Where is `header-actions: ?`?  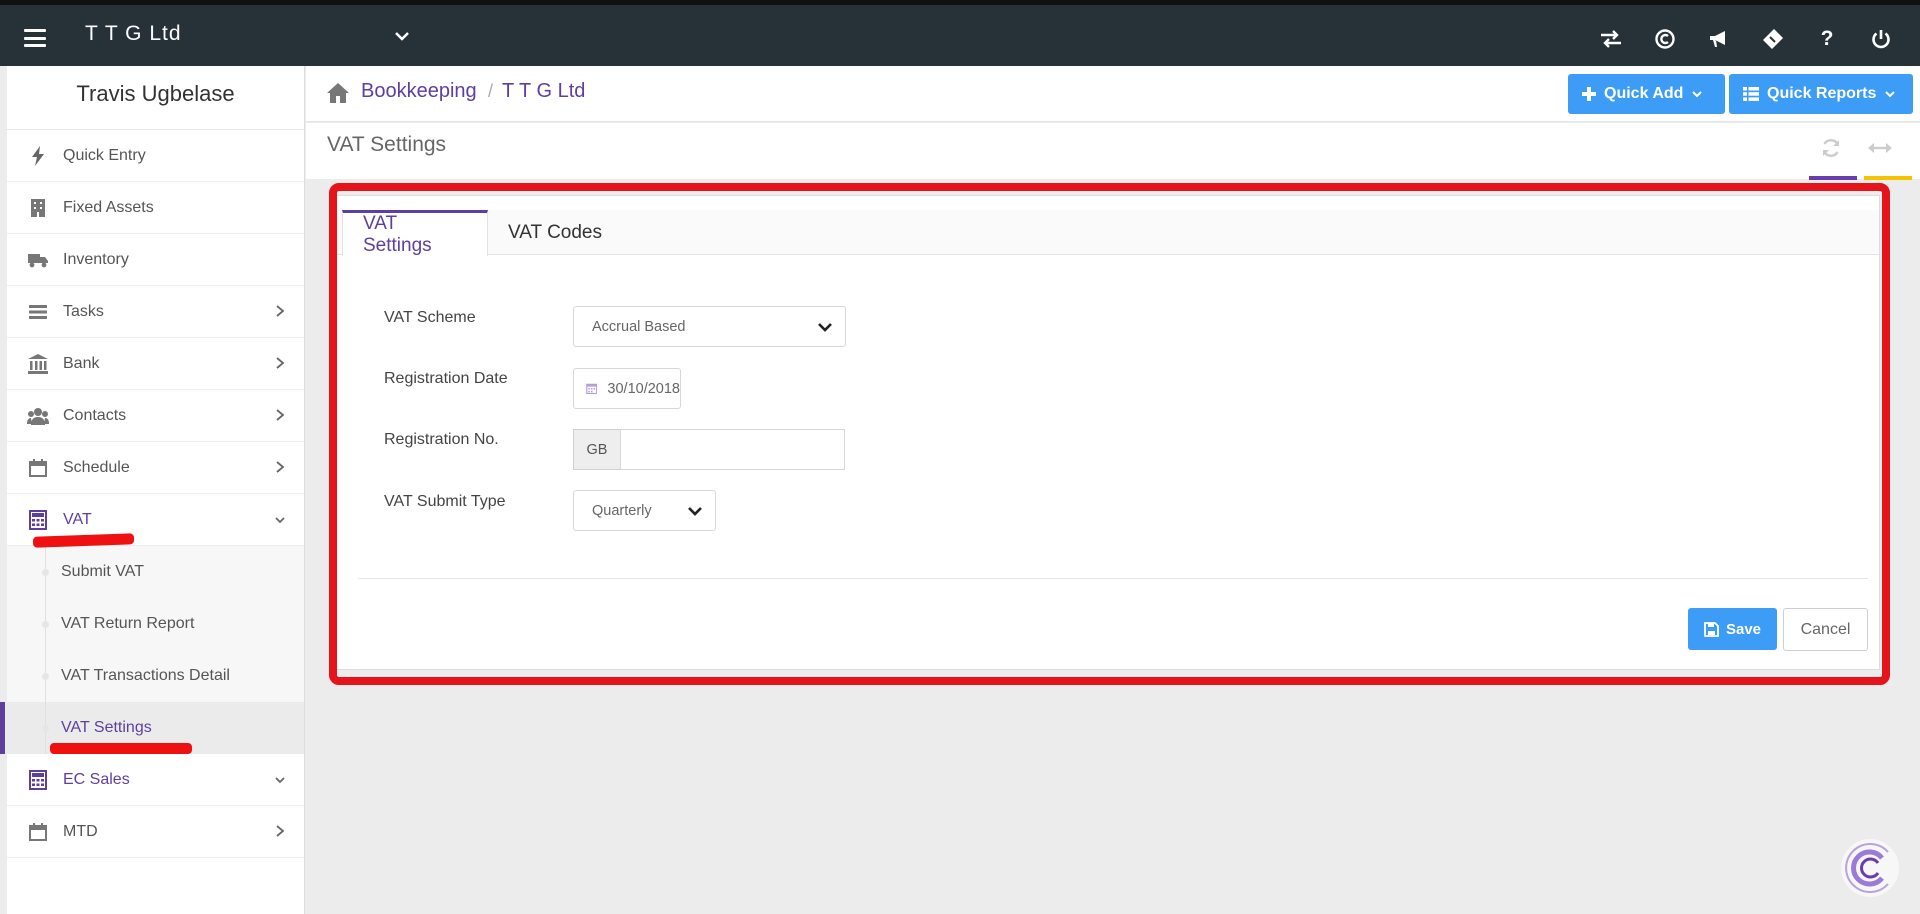 header-actions: ? is located at coordinates (1746, 39).